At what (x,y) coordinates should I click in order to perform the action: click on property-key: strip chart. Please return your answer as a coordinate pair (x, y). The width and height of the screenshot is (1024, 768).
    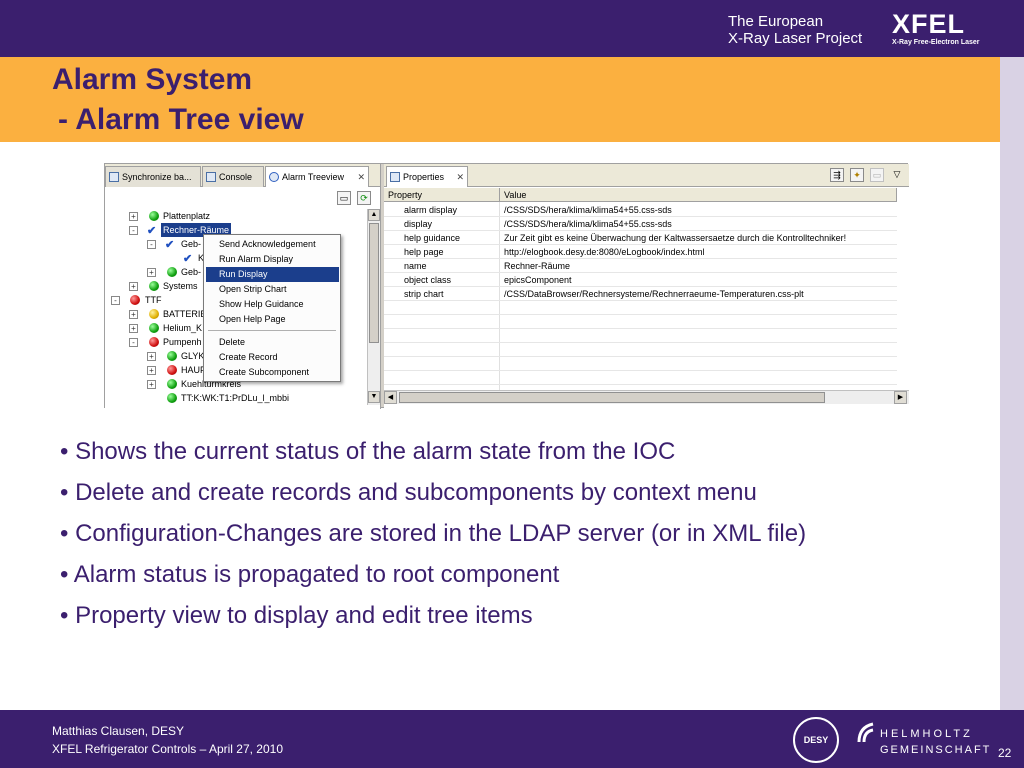
    Looking at the image, I should click on (424, 294).